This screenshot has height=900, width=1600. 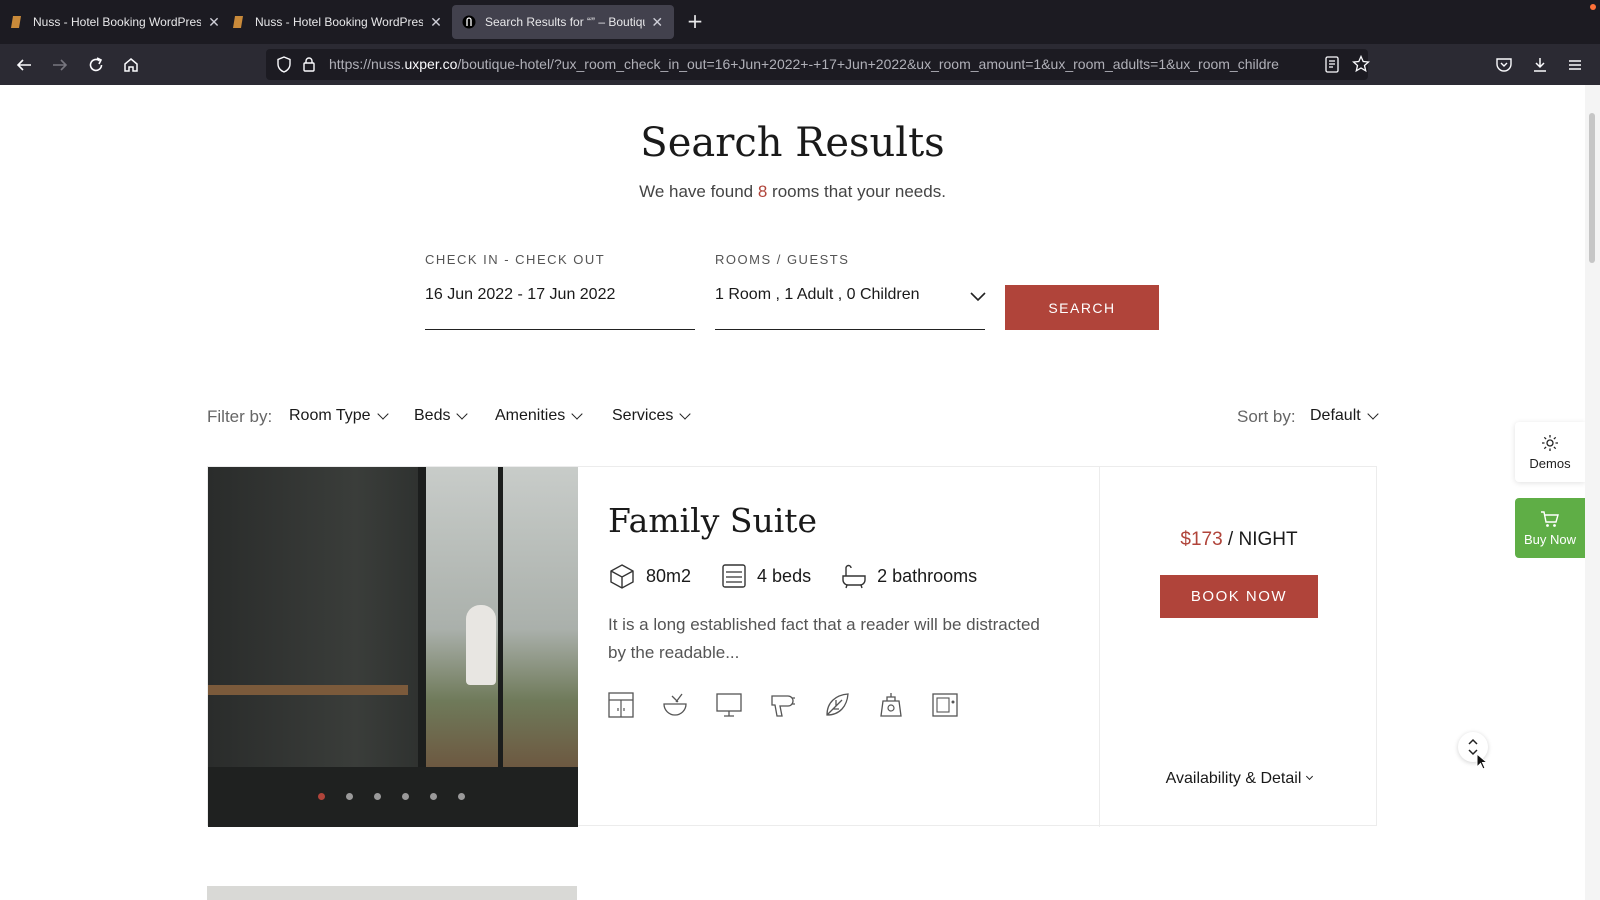 What do you see at coordinates (1239, 779) in the screenshot?
I see `availability-detail-link: Availability & Detail` at bounding box center [1239, 779].